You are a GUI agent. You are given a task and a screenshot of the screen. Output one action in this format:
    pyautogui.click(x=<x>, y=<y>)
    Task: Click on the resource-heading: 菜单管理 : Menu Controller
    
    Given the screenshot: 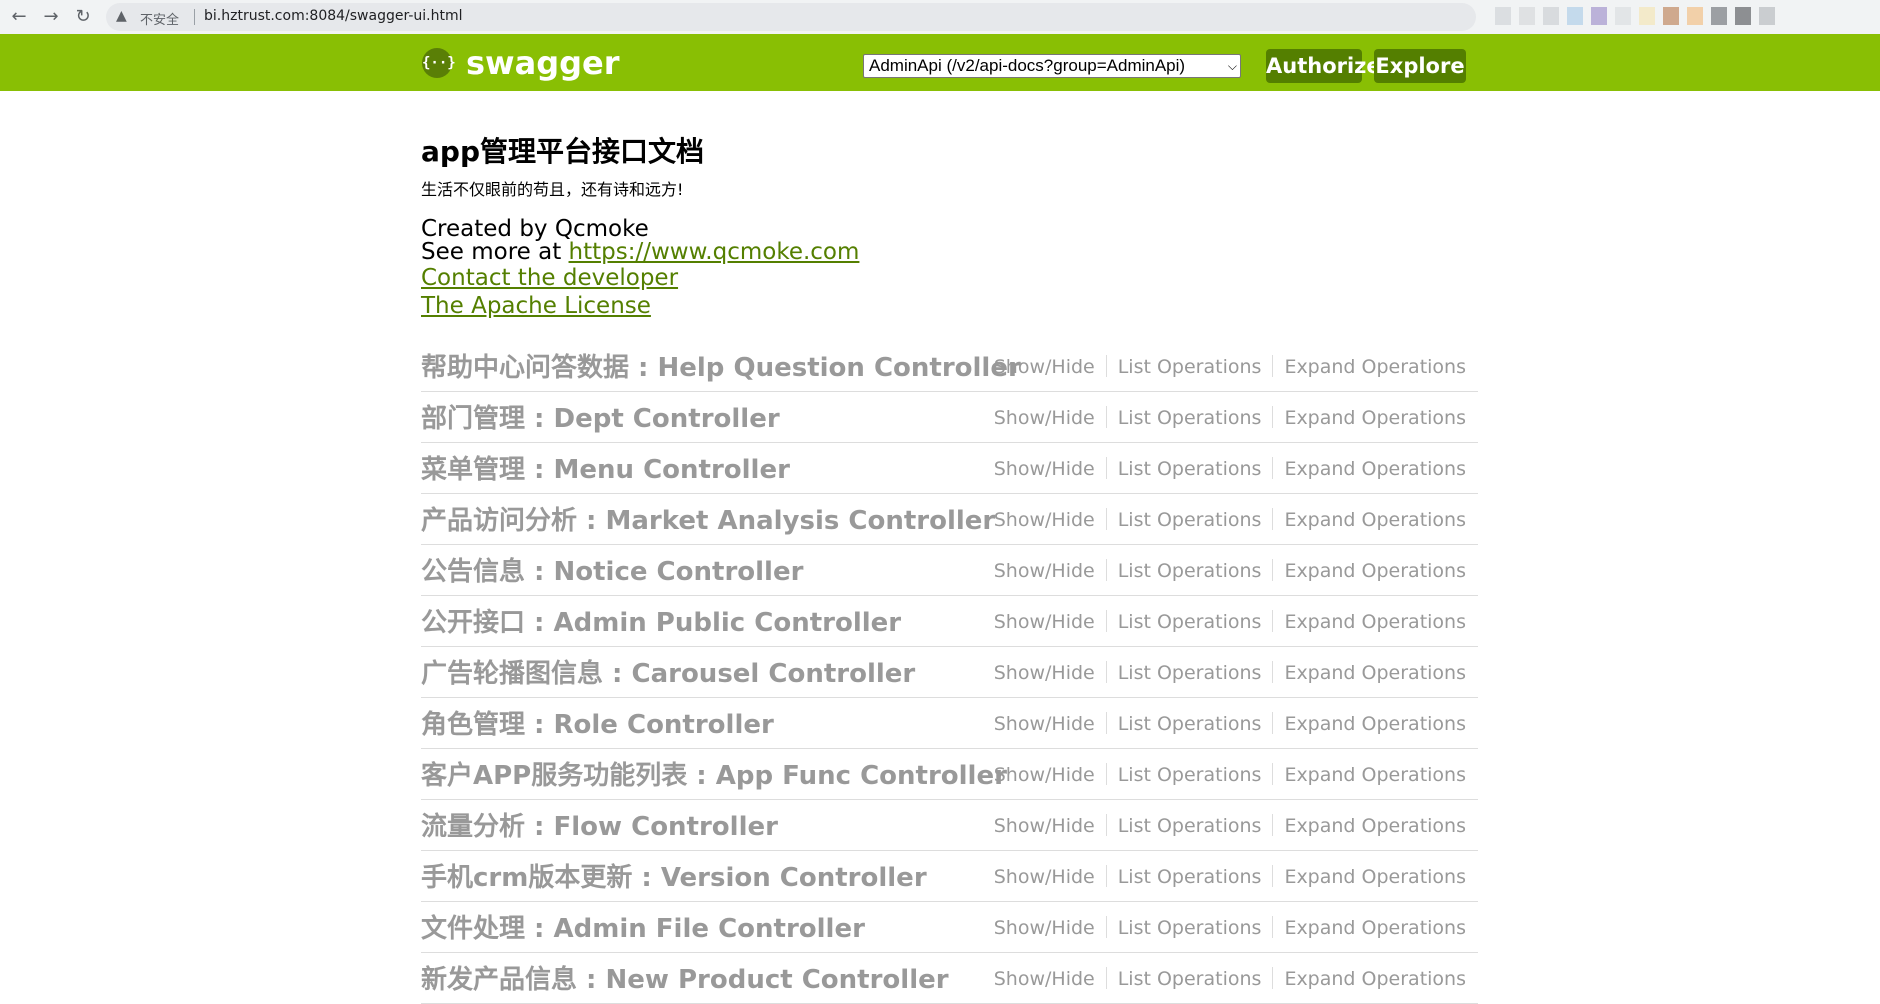 What is the action you would take?
    pyautogui.click(x=605, y=467)
    